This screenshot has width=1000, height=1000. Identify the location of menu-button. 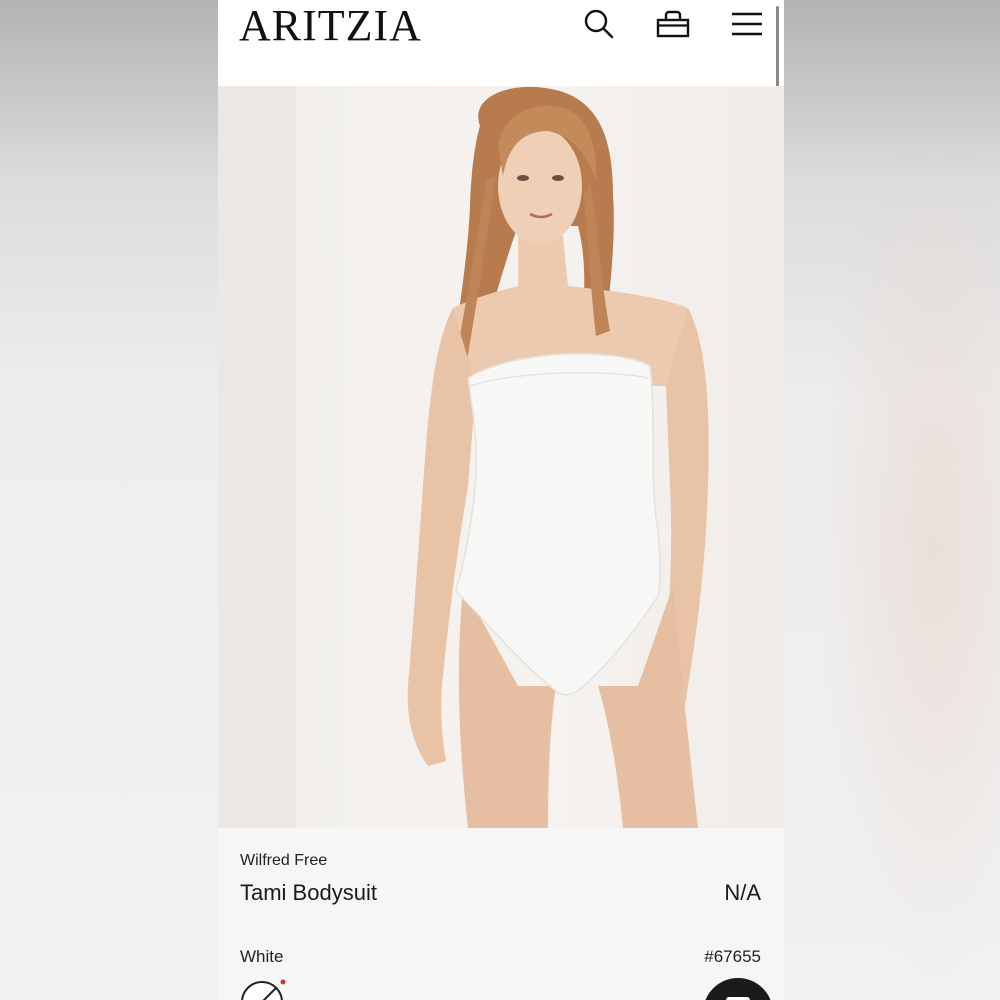
(747, 24).